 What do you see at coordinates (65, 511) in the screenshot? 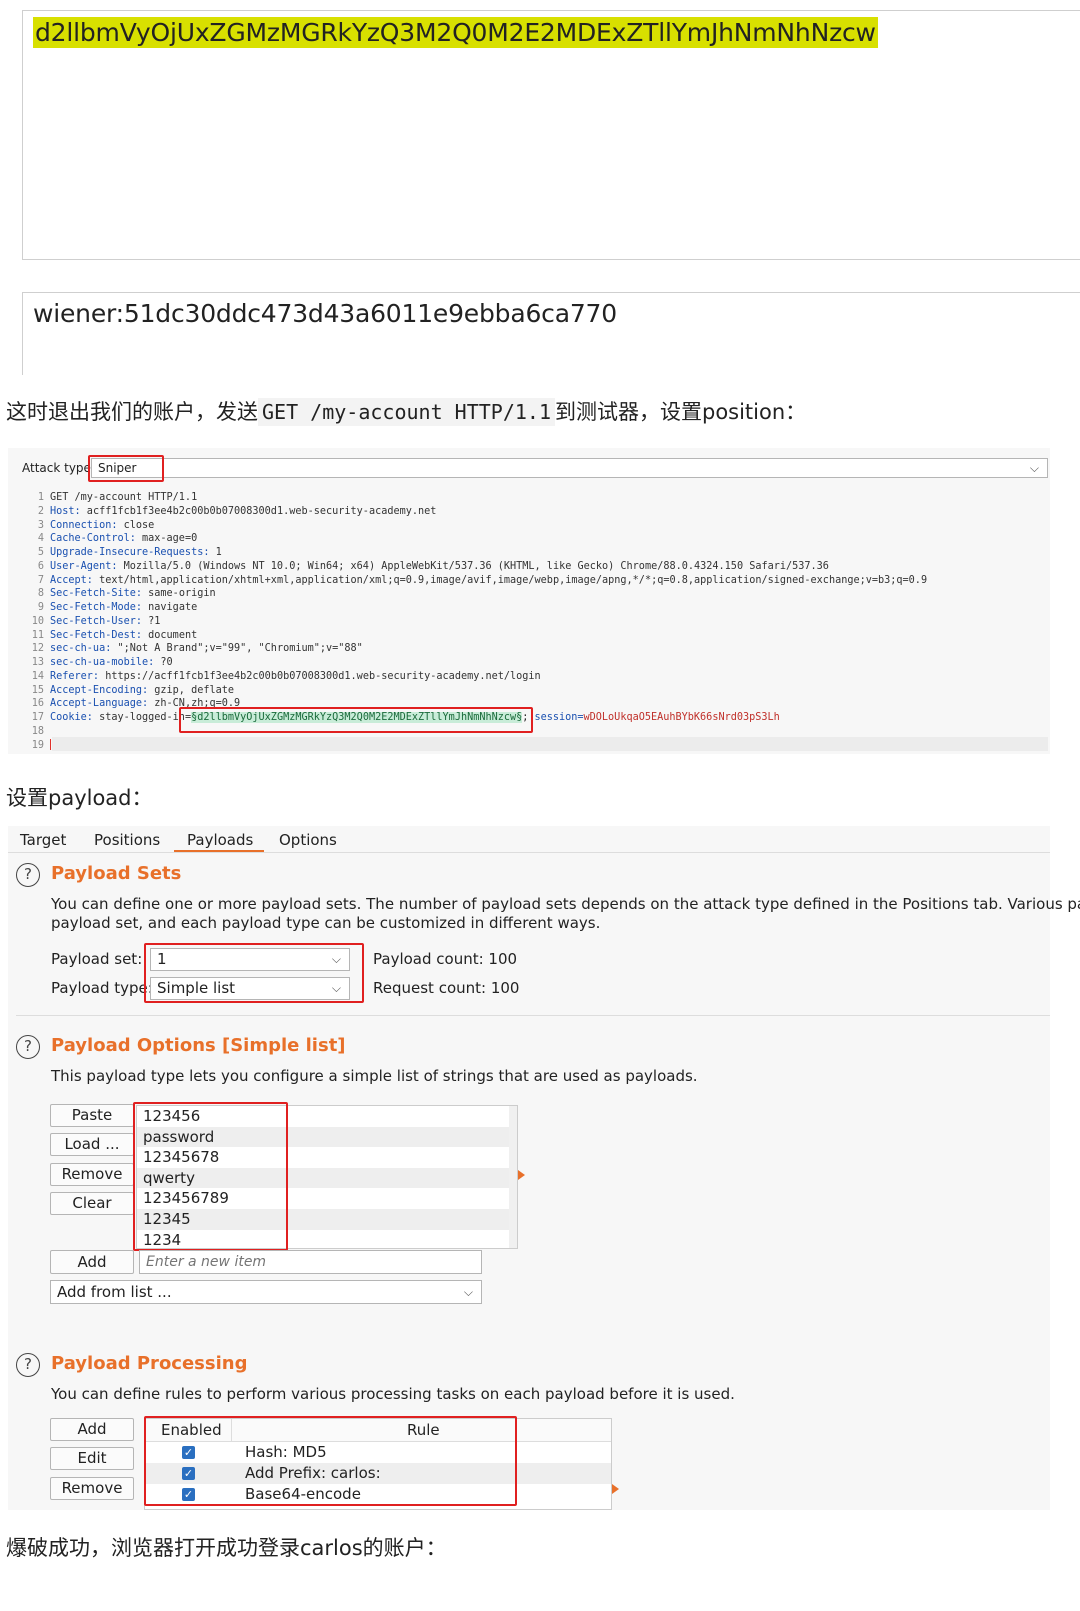
I see `header-key: Host:` at bounding box center [65, 511].